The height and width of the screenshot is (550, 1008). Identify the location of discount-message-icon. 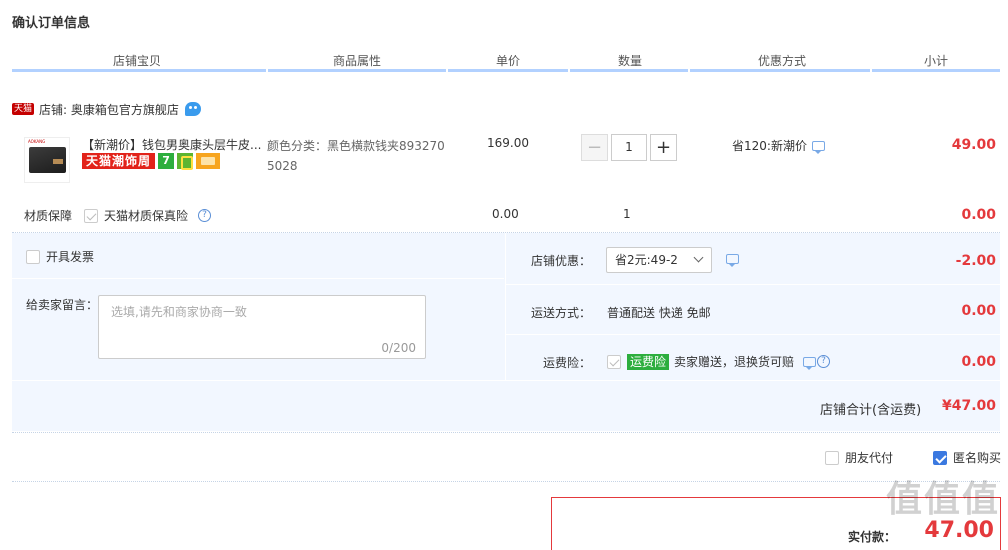
(732, 260).